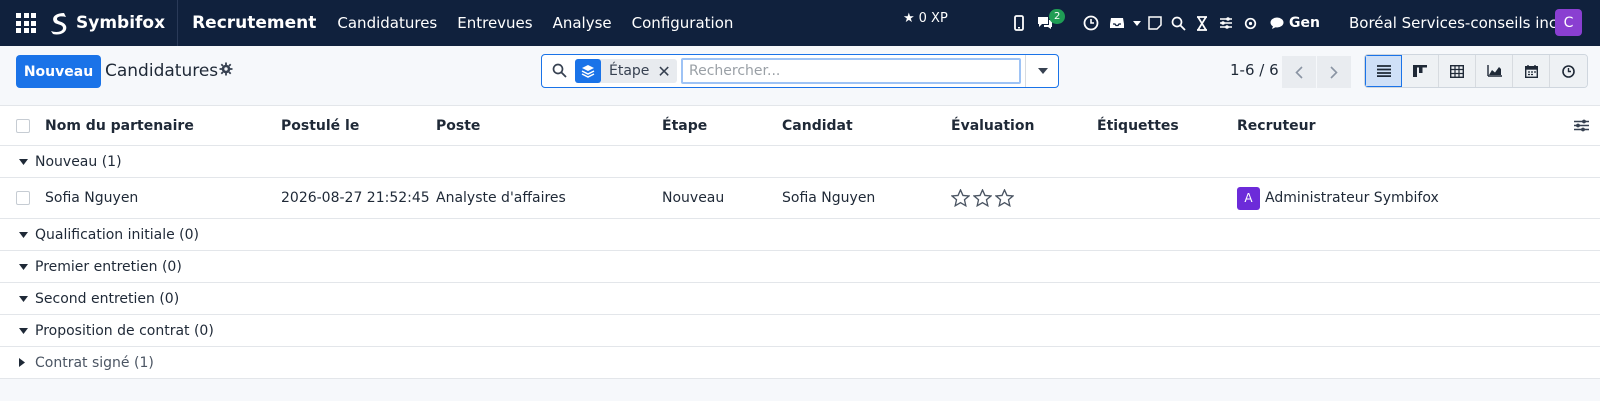  Describe the element at coordinates (800, 267) in the screenshot. I see `group-row: Premier entretien (0)` at that location.